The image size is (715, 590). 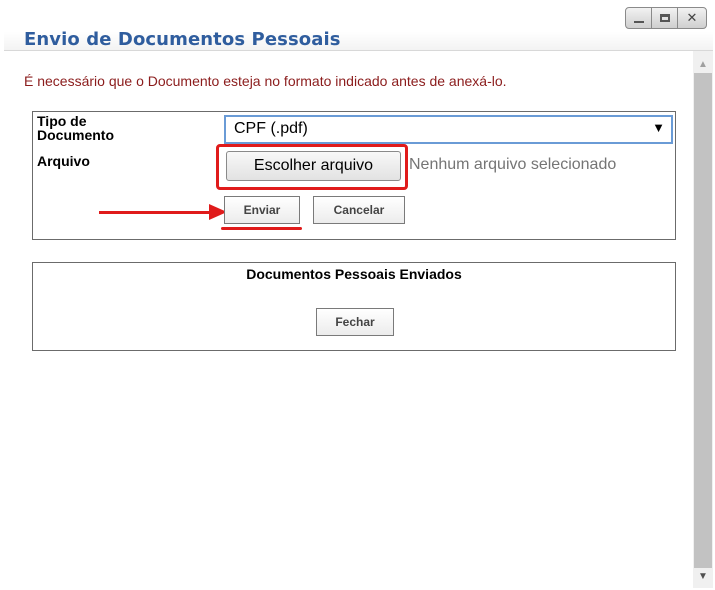 I want to click on document-type-select: CPF (.pdf) ▼, so click(x=448, y=129).